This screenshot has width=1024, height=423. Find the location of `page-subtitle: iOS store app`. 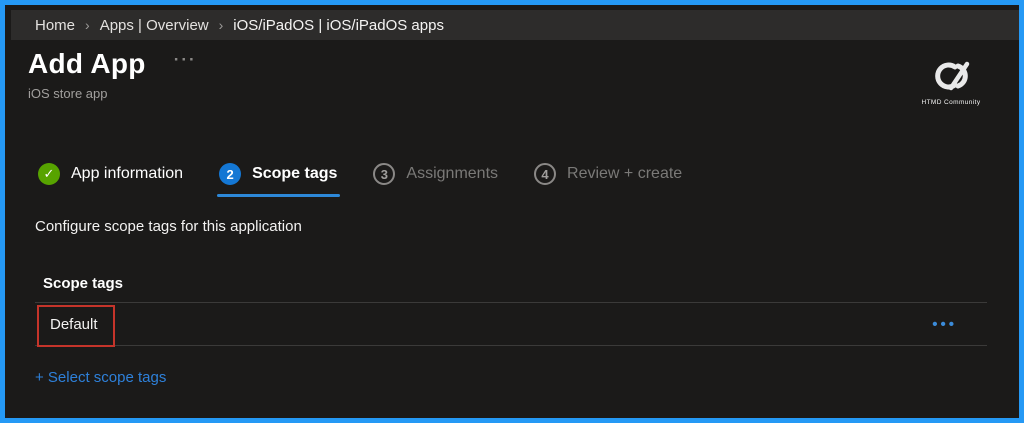

page-subtitle: iOS store app is located at coordinates (68, 93).